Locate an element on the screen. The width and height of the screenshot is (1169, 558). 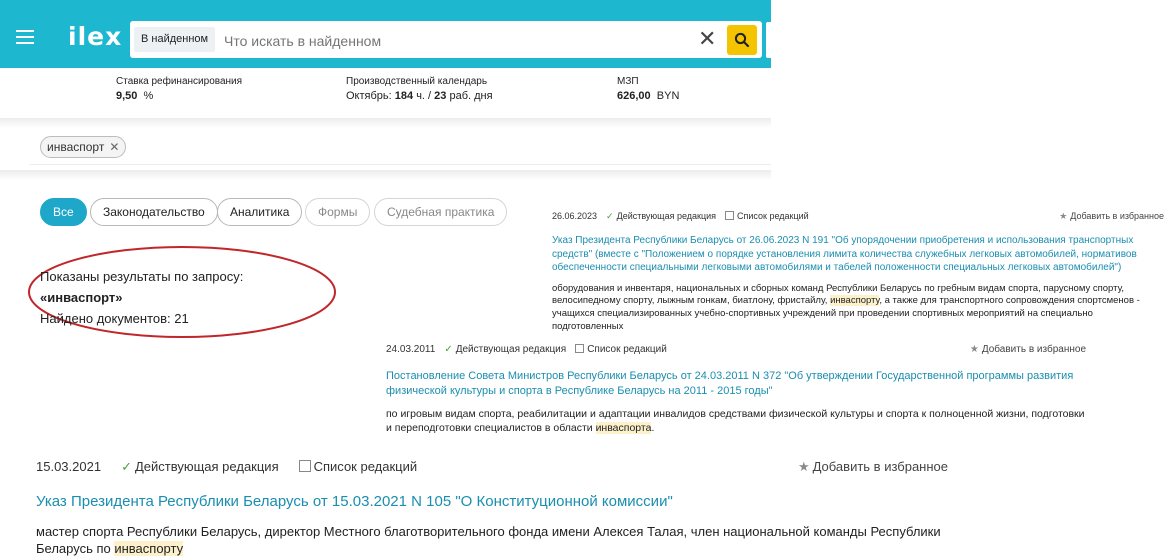
query-chip-area: инваспорт ✕ is located at coordinates (400, 147).